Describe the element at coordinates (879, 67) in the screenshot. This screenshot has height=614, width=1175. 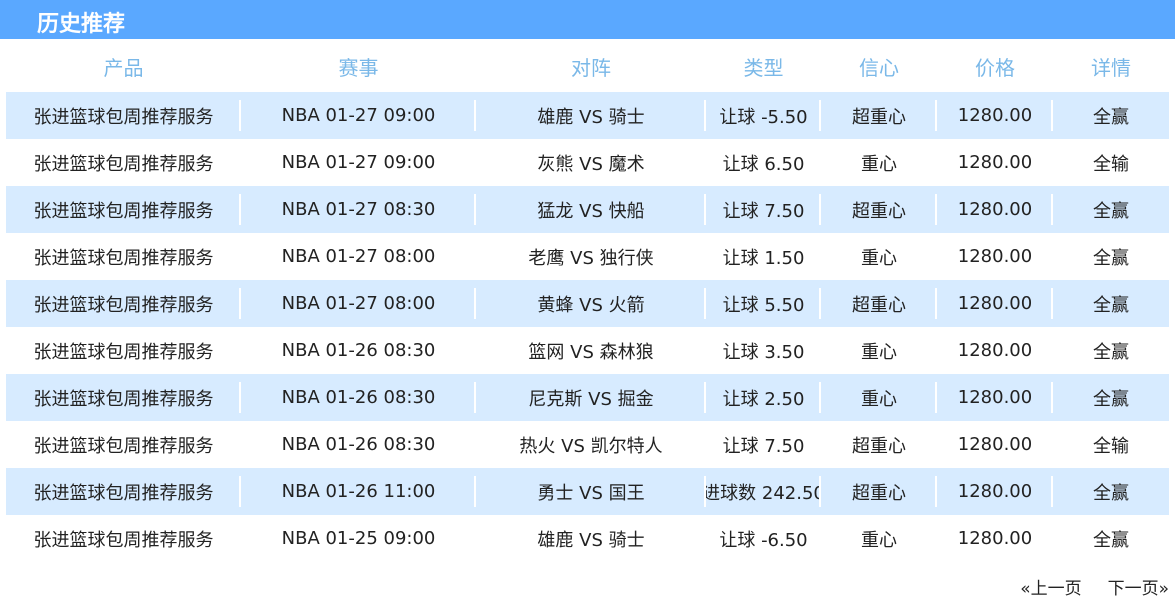
I see `column-header-confidence: 信心` at that location.